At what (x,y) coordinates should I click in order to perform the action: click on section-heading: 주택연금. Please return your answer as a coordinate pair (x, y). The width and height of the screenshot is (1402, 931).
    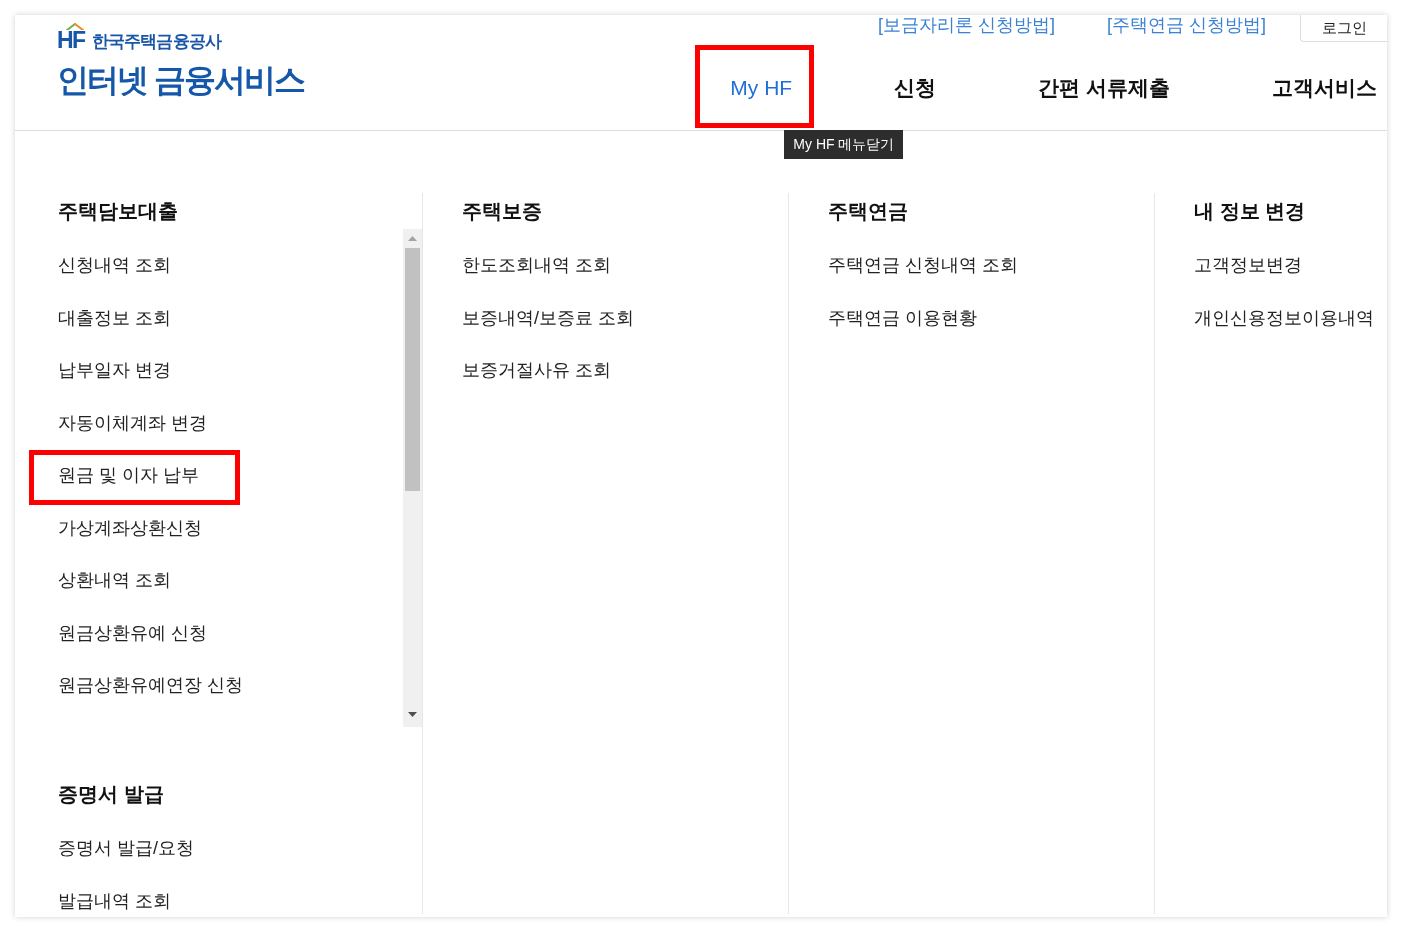
    Looking at the image, I should click on (868, 211).